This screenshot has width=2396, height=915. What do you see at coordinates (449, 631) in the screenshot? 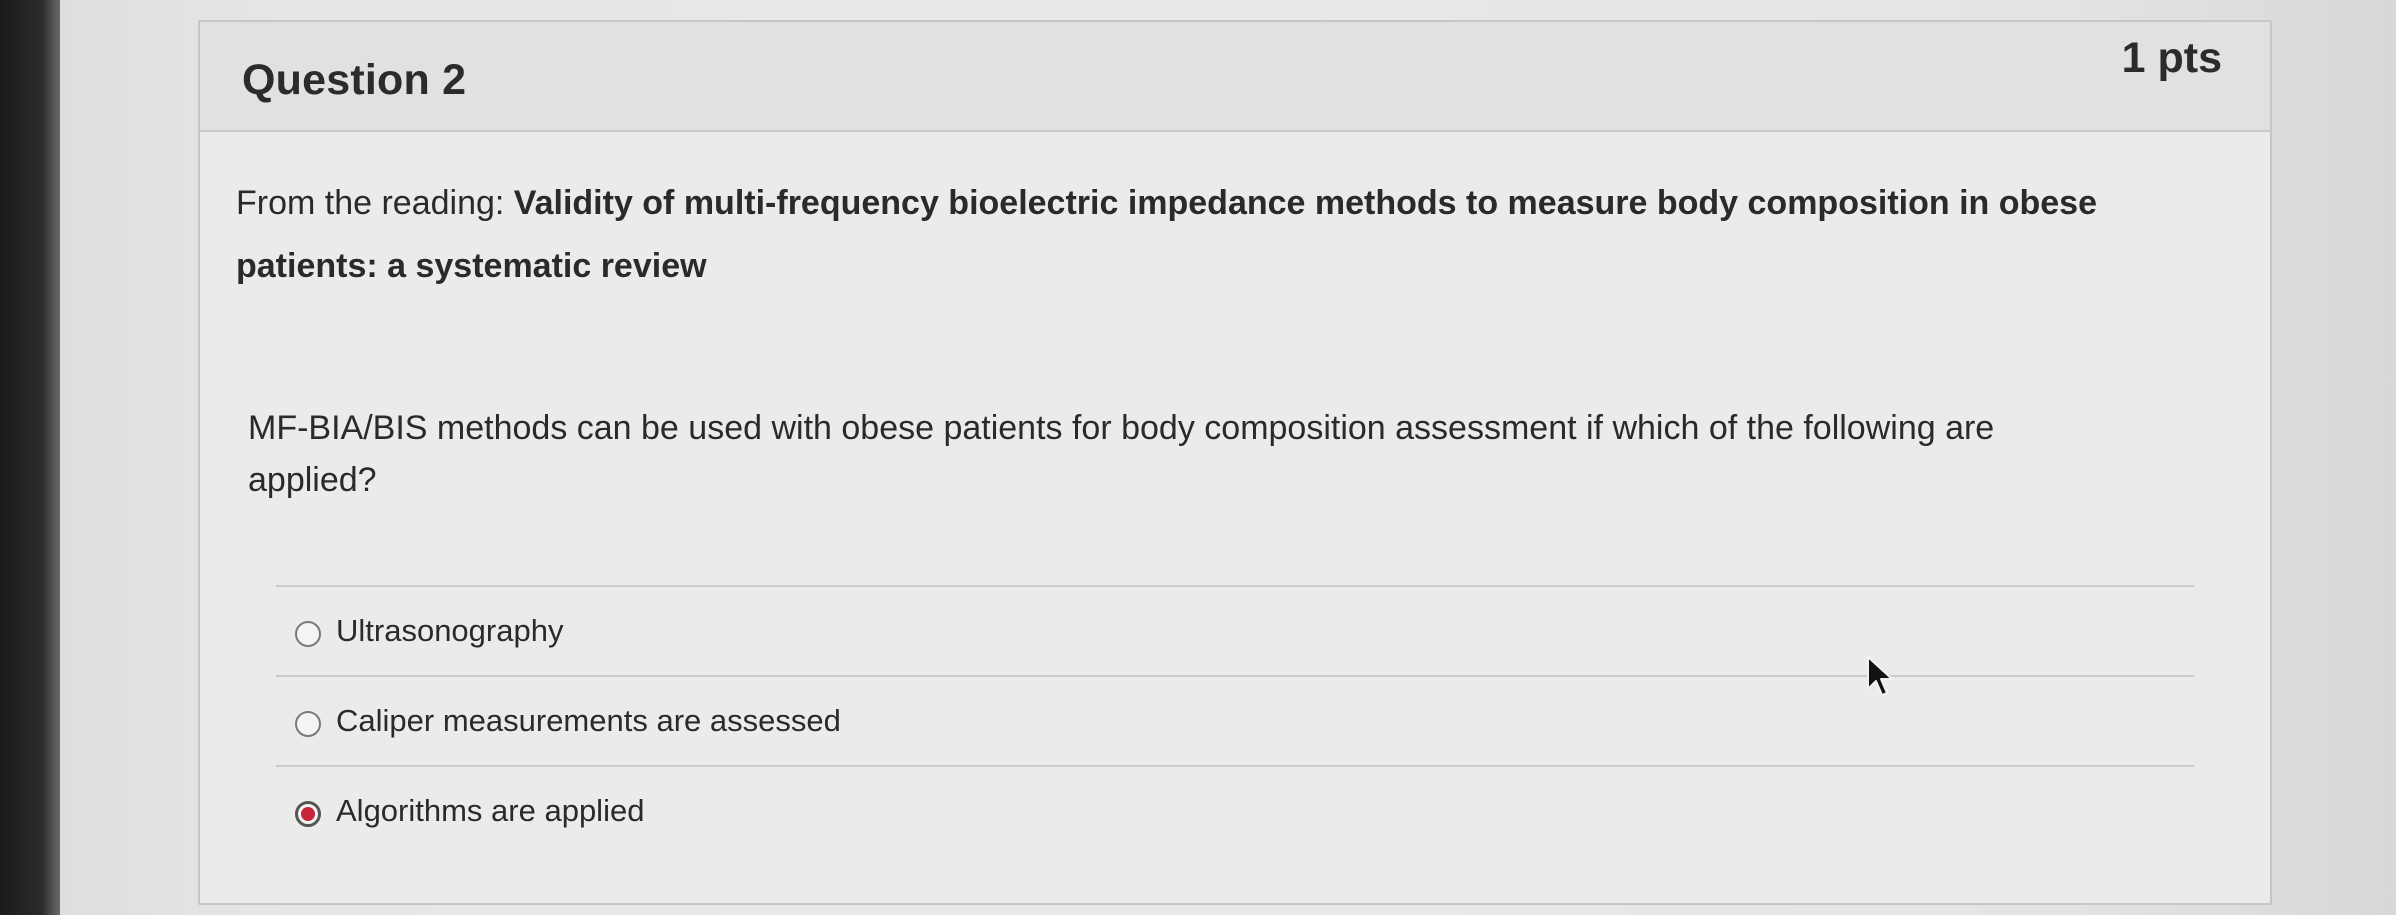
I see `answer-label: Ultrasonography` at bounding box center [449, 631].